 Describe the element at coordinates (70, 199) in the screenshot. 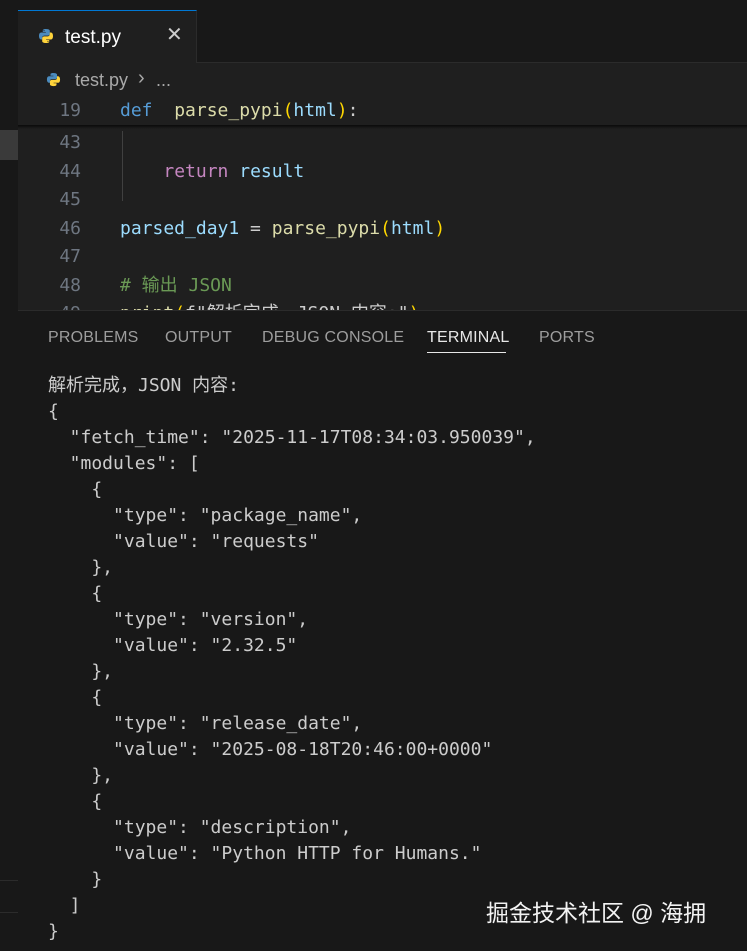

I see `line-number: 45` at that location.